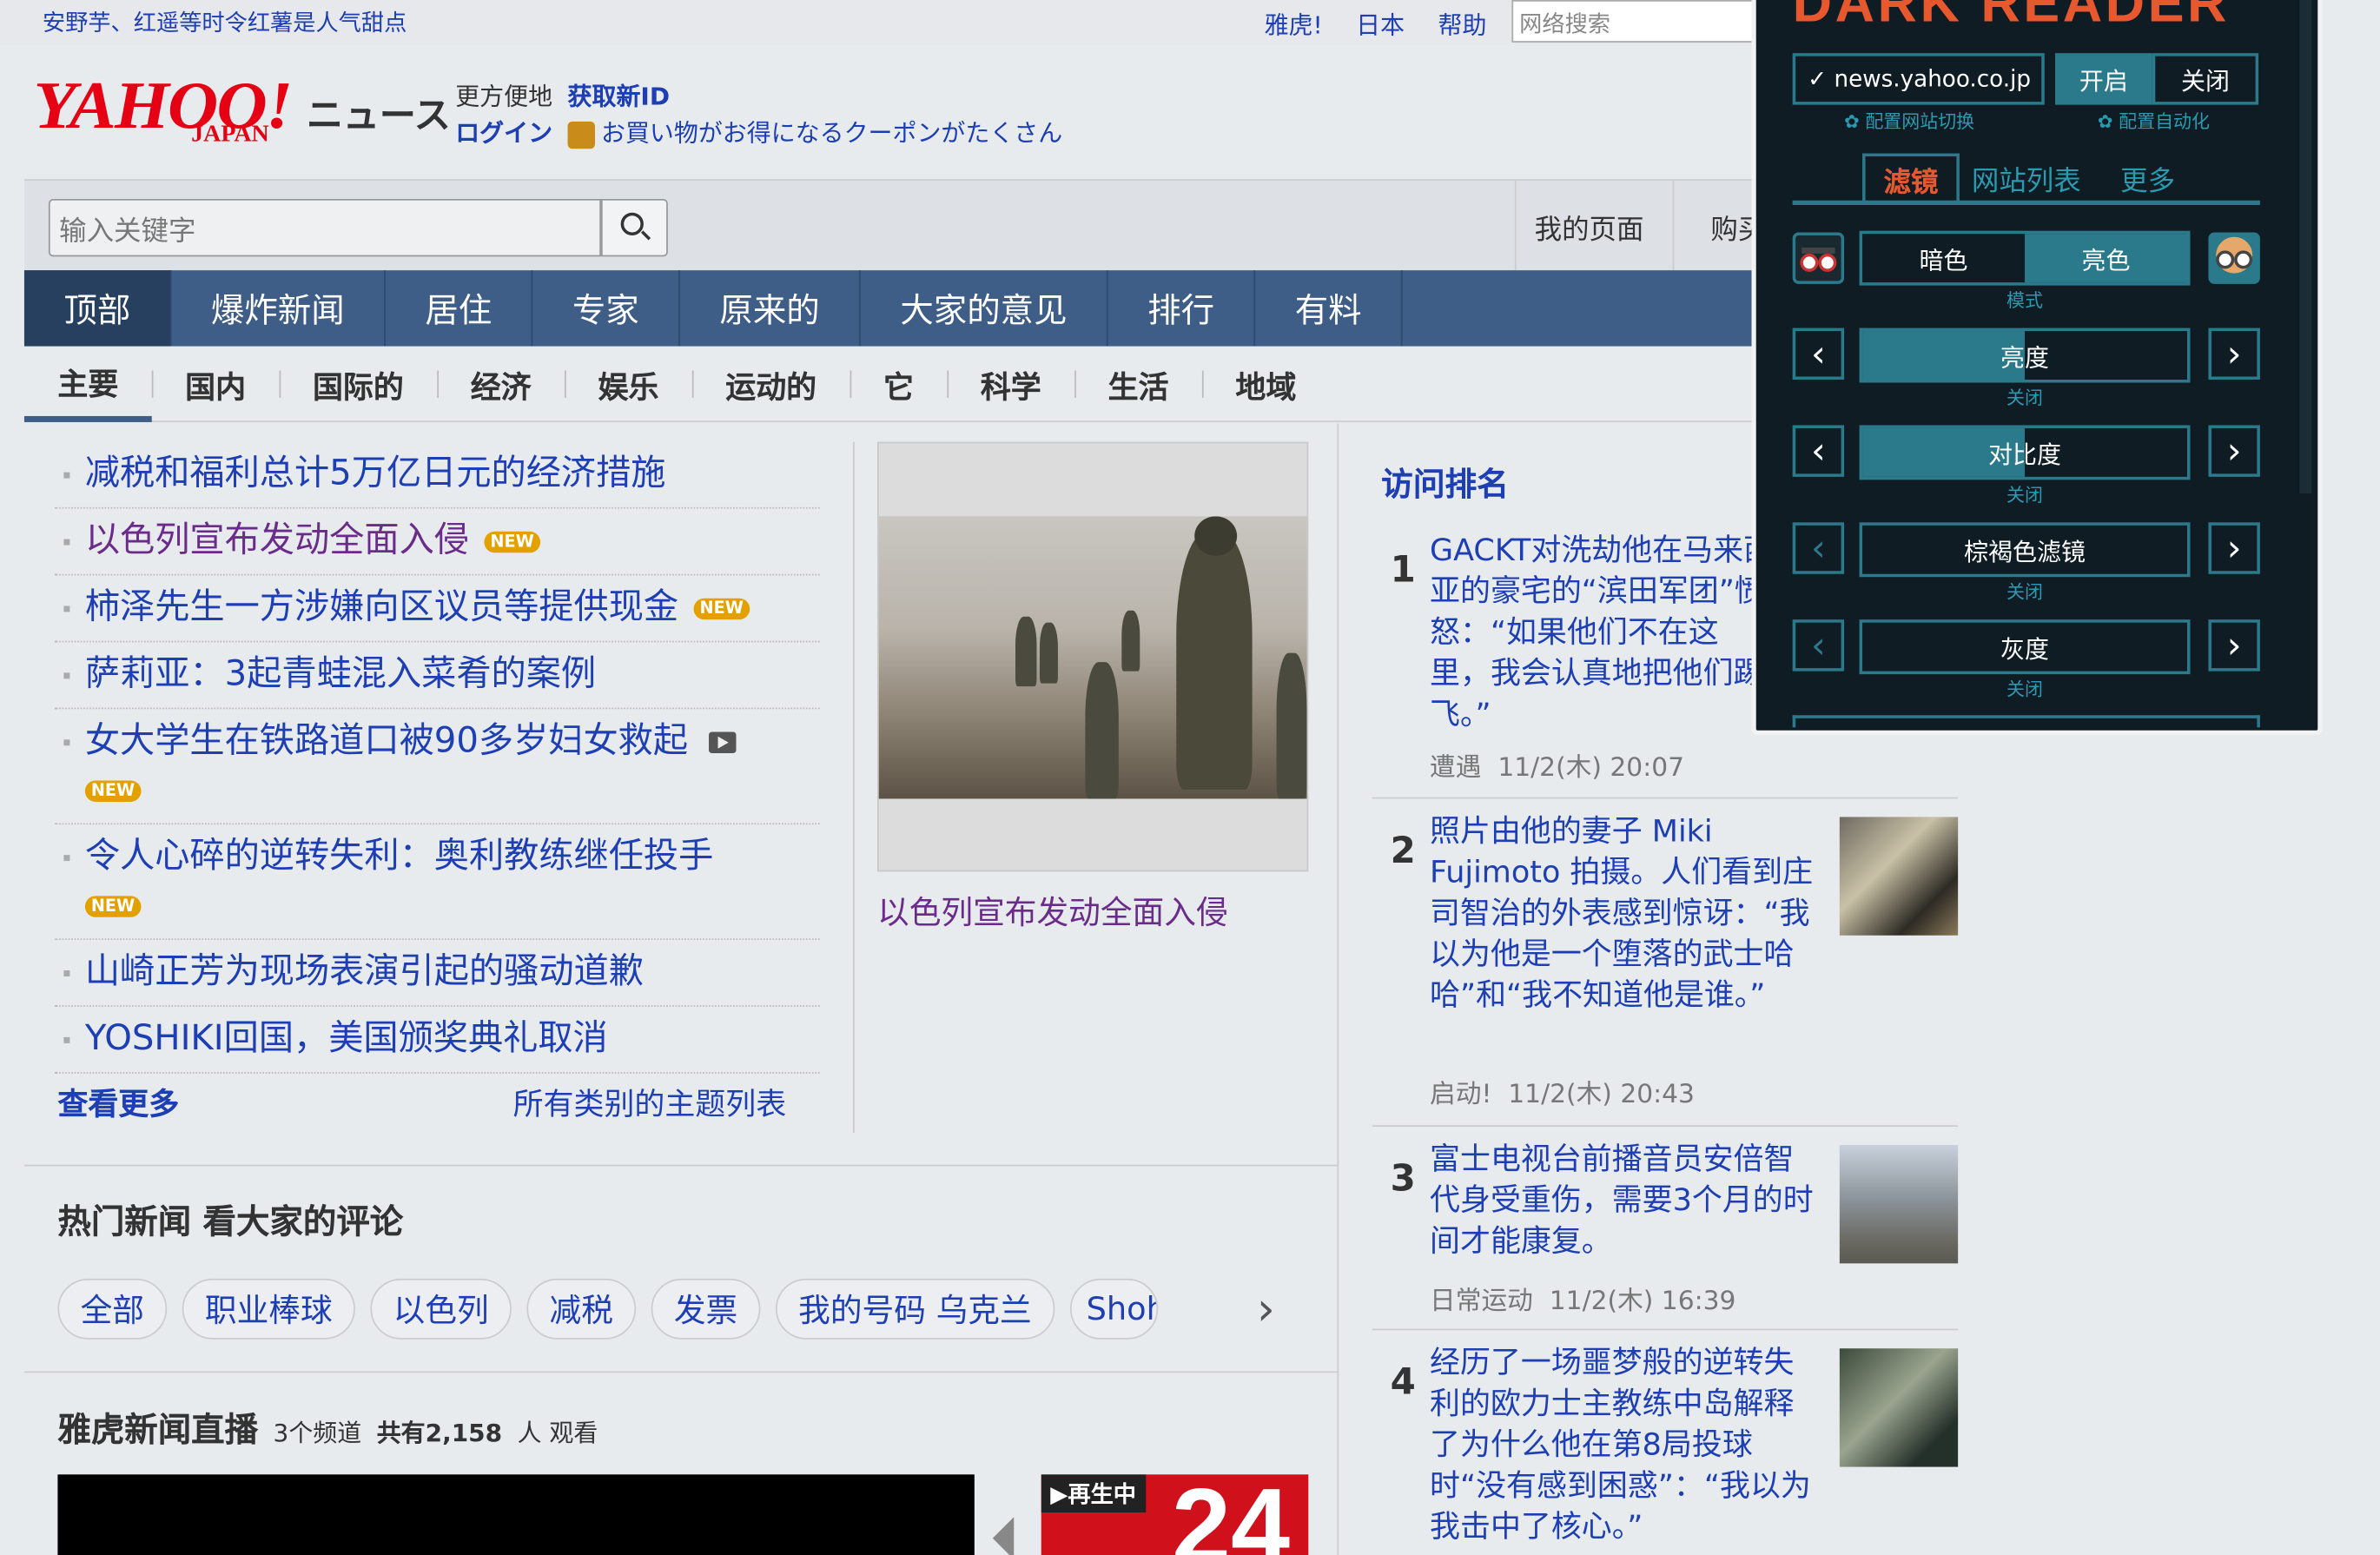 The width and height of the screenshot is (2380, 1555). I want to click on sepia-slider: 棕褐色滤镜, so click(2025, 550).